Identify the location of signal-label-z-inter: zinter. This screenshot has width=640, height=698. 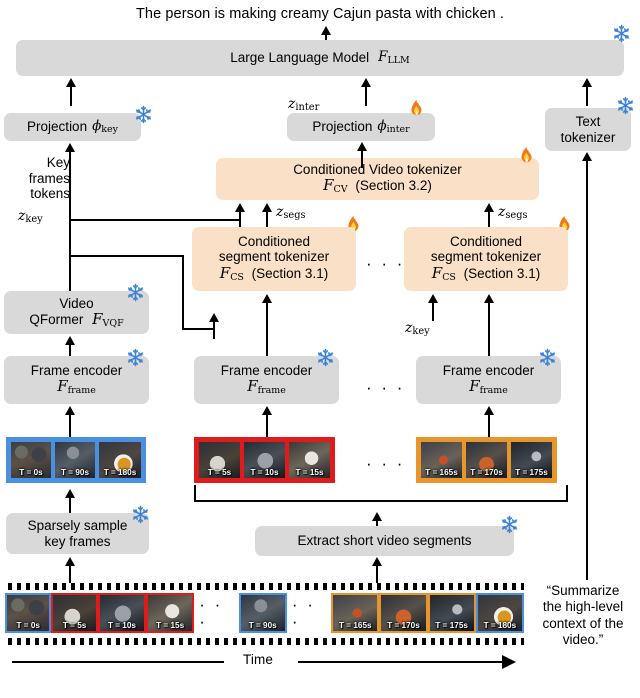
(304, 105).